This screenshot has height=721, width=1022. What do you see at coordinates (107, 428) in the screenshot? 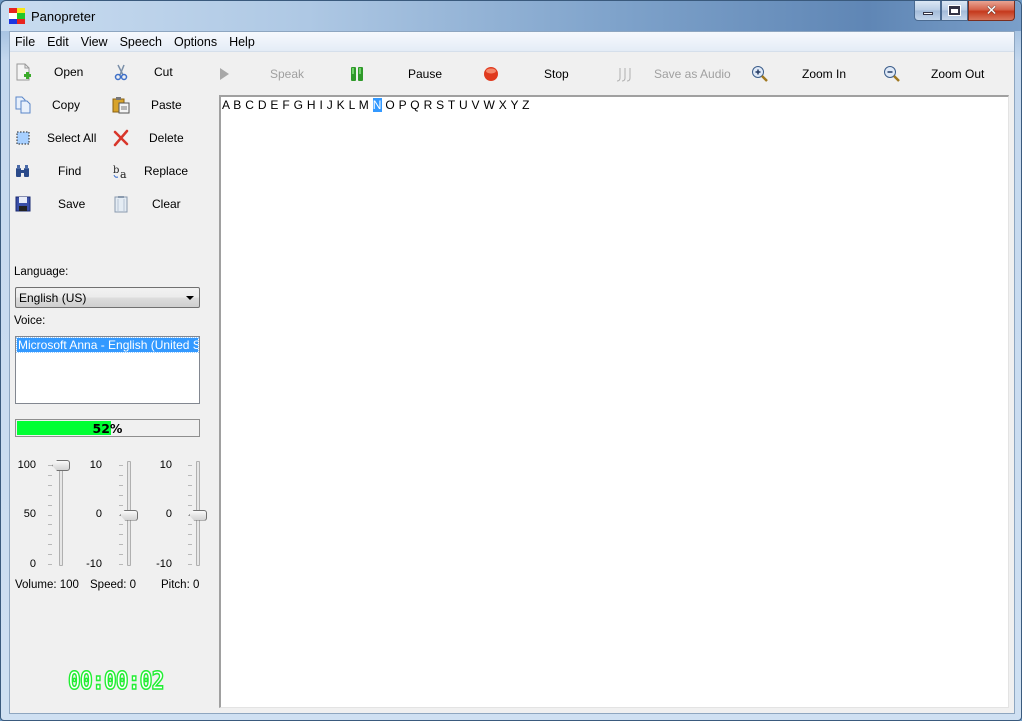
I see `speech-progress-bar: 52%` at bounding box center [107, 428].